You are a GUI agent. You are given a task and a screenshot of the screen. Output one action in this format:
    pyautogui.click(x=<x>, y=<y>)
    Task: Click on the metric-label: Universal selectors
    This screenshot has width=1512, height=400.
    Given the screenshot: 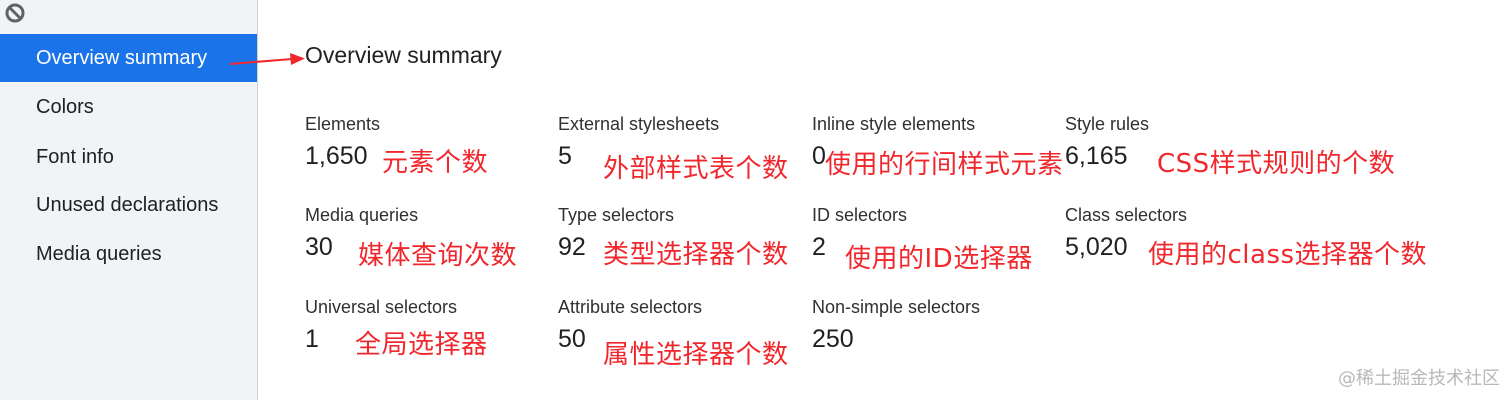 What is the action you would take?
    pyautogui.click(x=381, y=307)
    